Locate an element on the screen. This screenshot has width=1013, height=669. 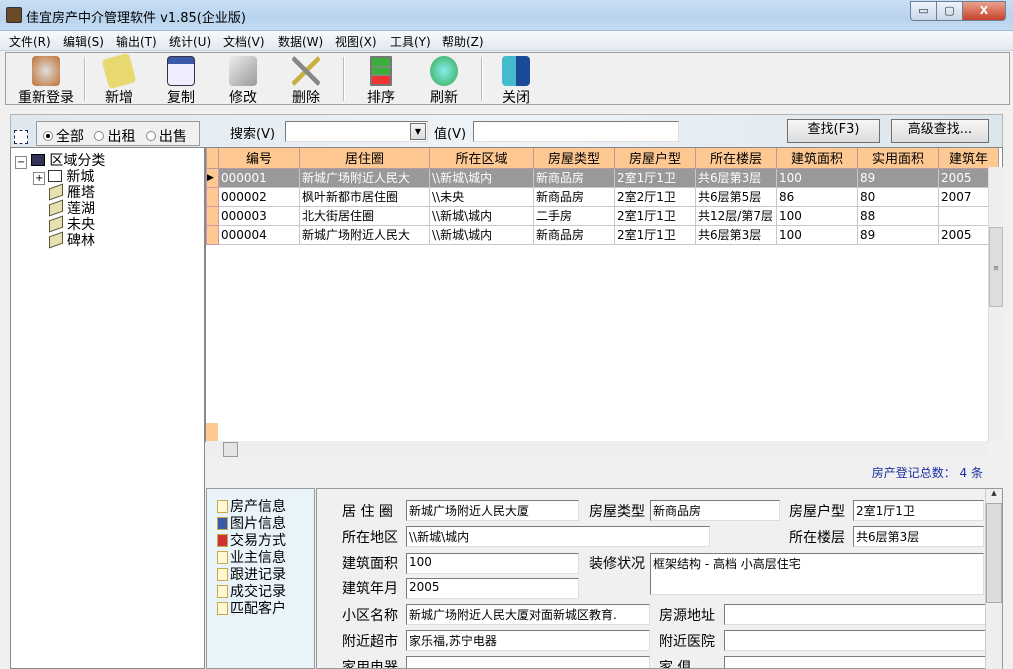
table-cell: 北大街居住圈 is located at coordinates (364, 215).